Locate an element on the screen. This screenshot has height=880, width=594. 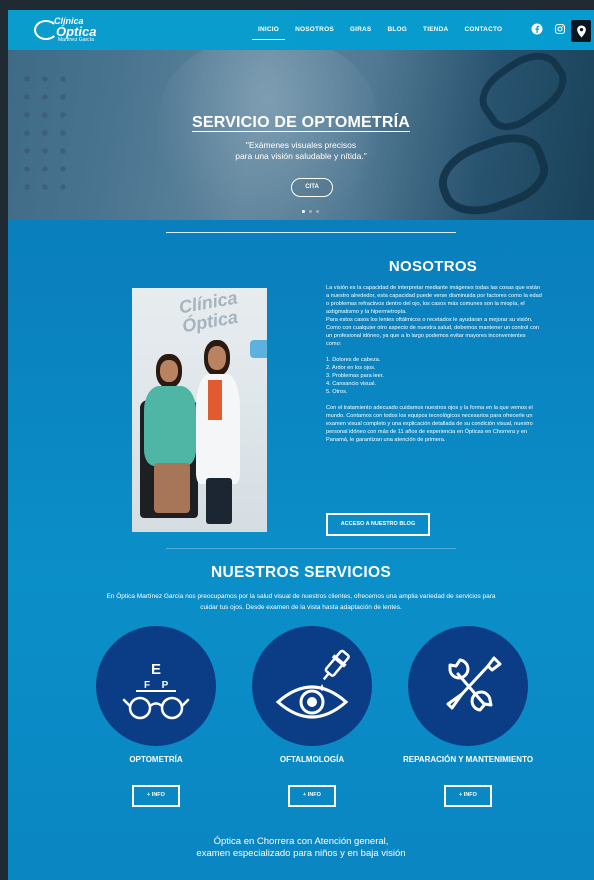
hero-subtitle-line2: para una visión saludable y nítida." is located at coordinates (301, 156).